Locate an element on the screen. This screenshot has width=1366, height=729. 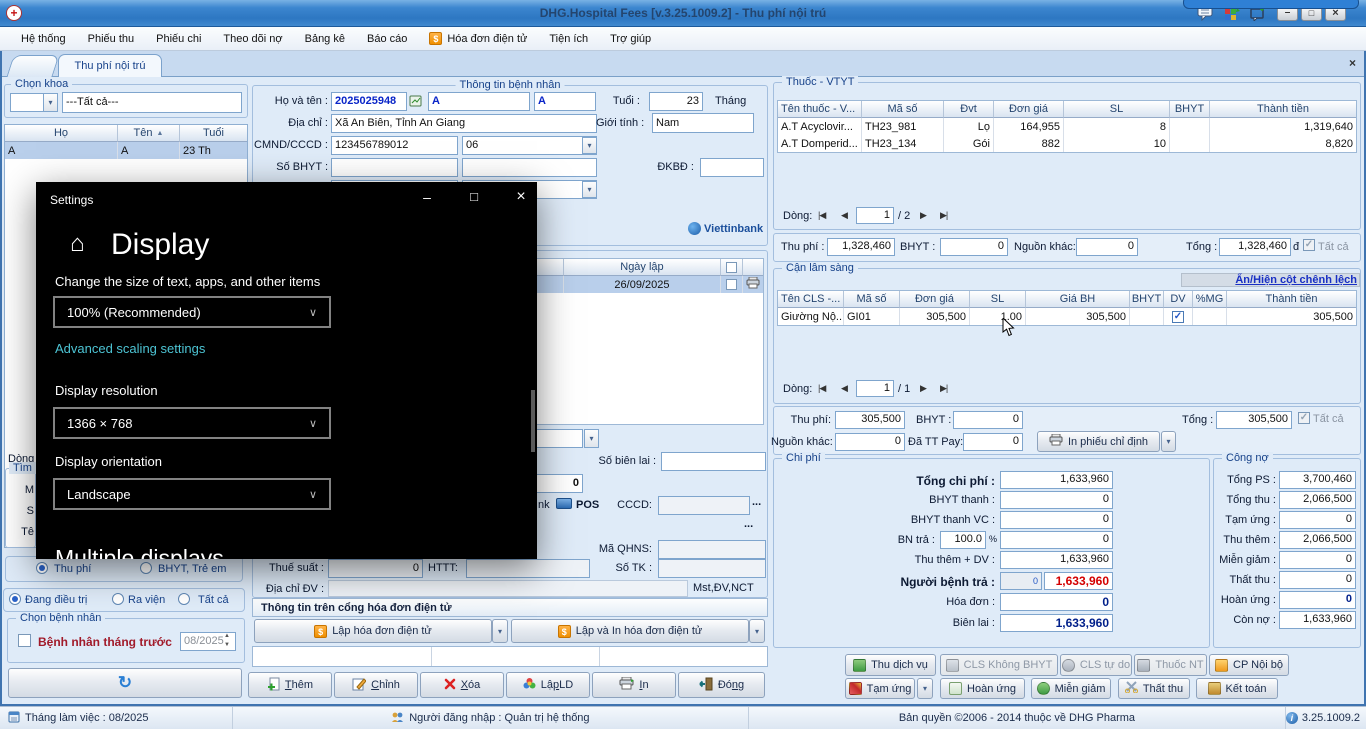
in-button: In is located at coordinates (634, 685).